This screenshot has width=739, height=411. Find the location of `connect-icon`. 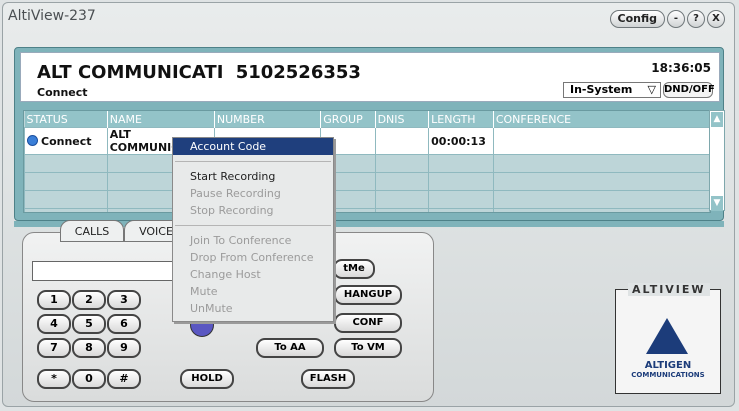

connect-icon is located at coordinates (32, 140).